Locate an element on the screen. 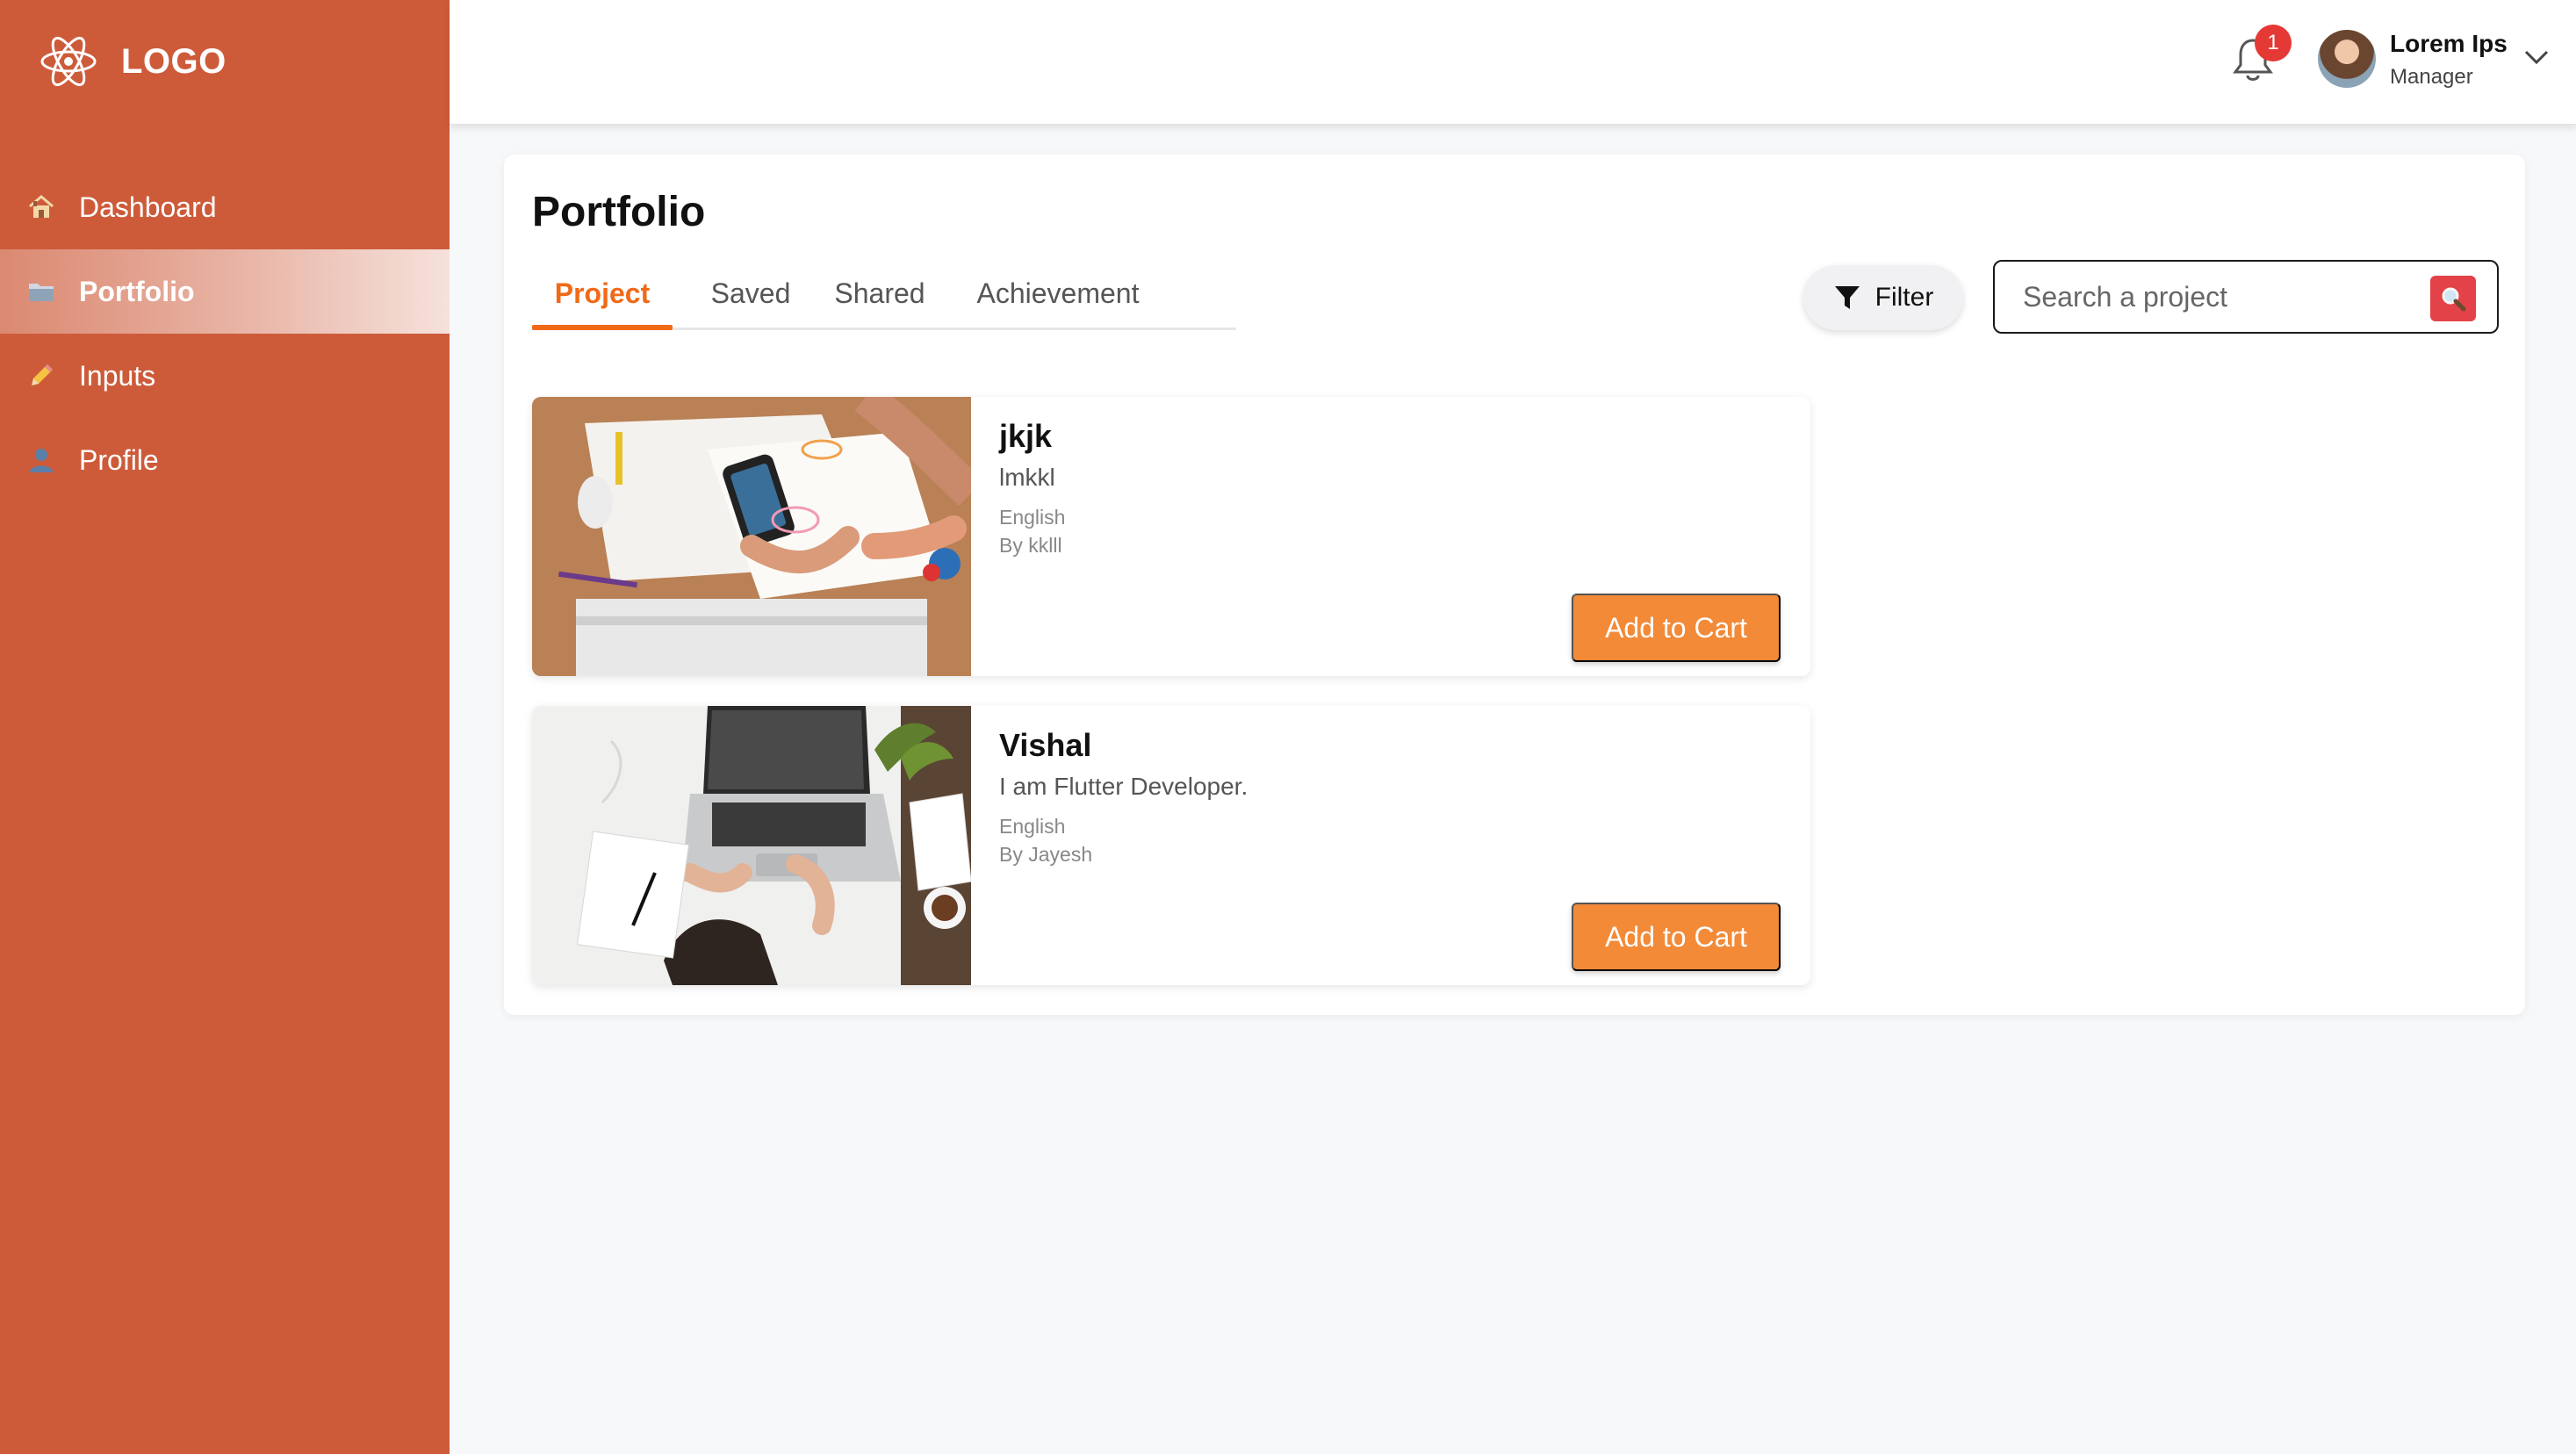 Image resolution: width=2576 pixels, height=1454 pixels. folder-icon is located at coordinates (41, 291).